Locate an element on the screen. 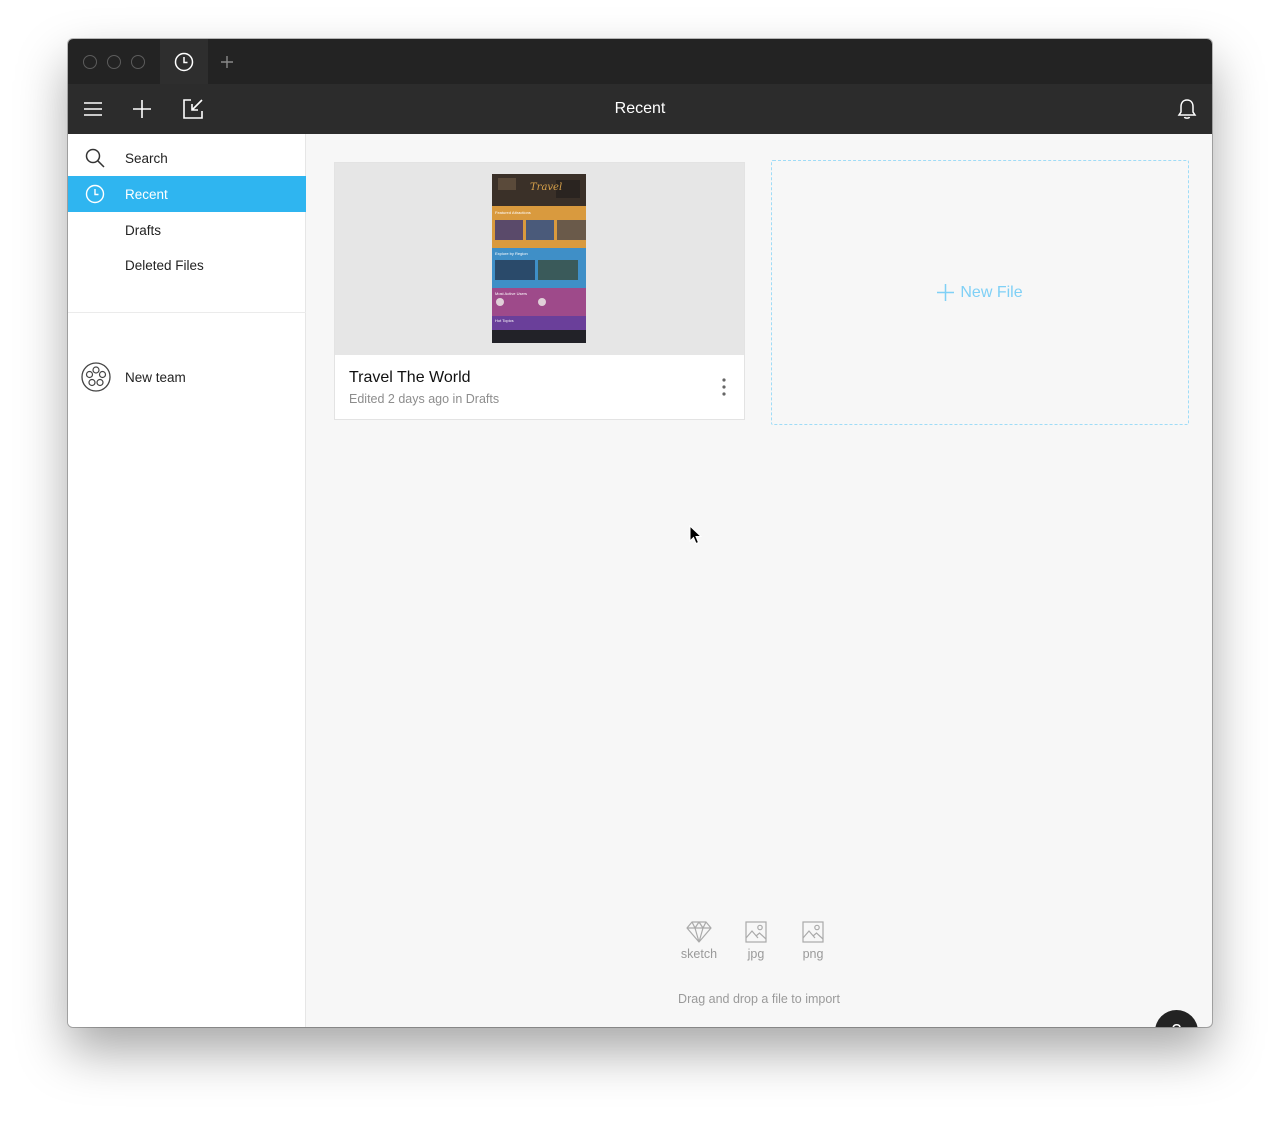  import-formats: sketch jpg png is located at coordinates (756, 942).